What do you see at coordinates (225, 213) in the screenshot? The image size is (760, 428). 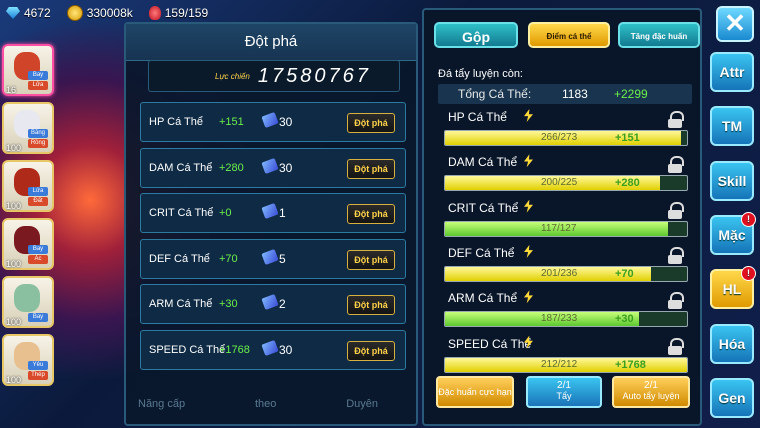 I see `stat-bonus: +0` at bounding box center [225, 213].